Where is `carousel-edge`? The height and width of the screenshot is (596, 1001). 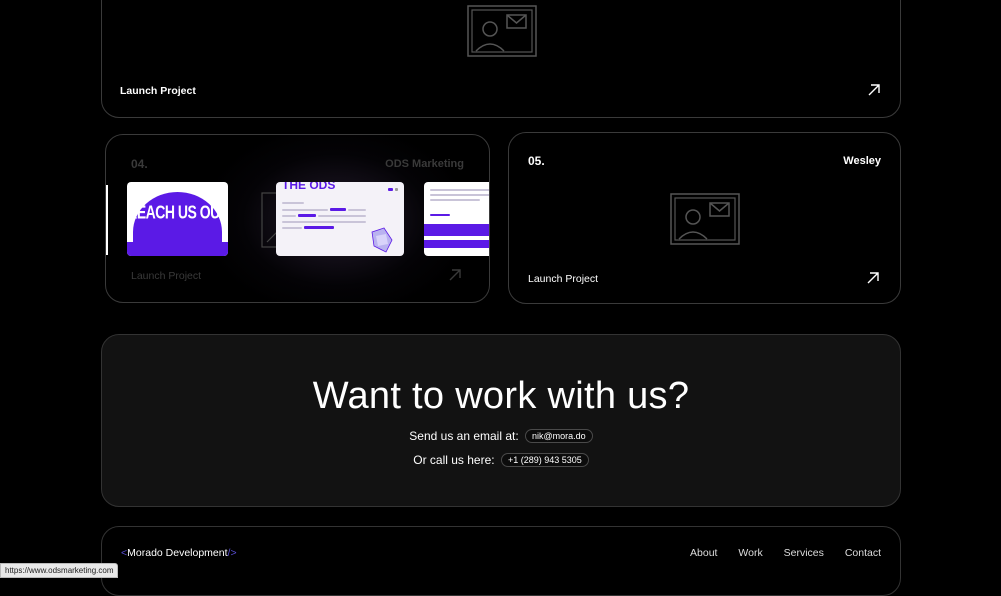
carousel-edge is located at coordinates (107, 220).